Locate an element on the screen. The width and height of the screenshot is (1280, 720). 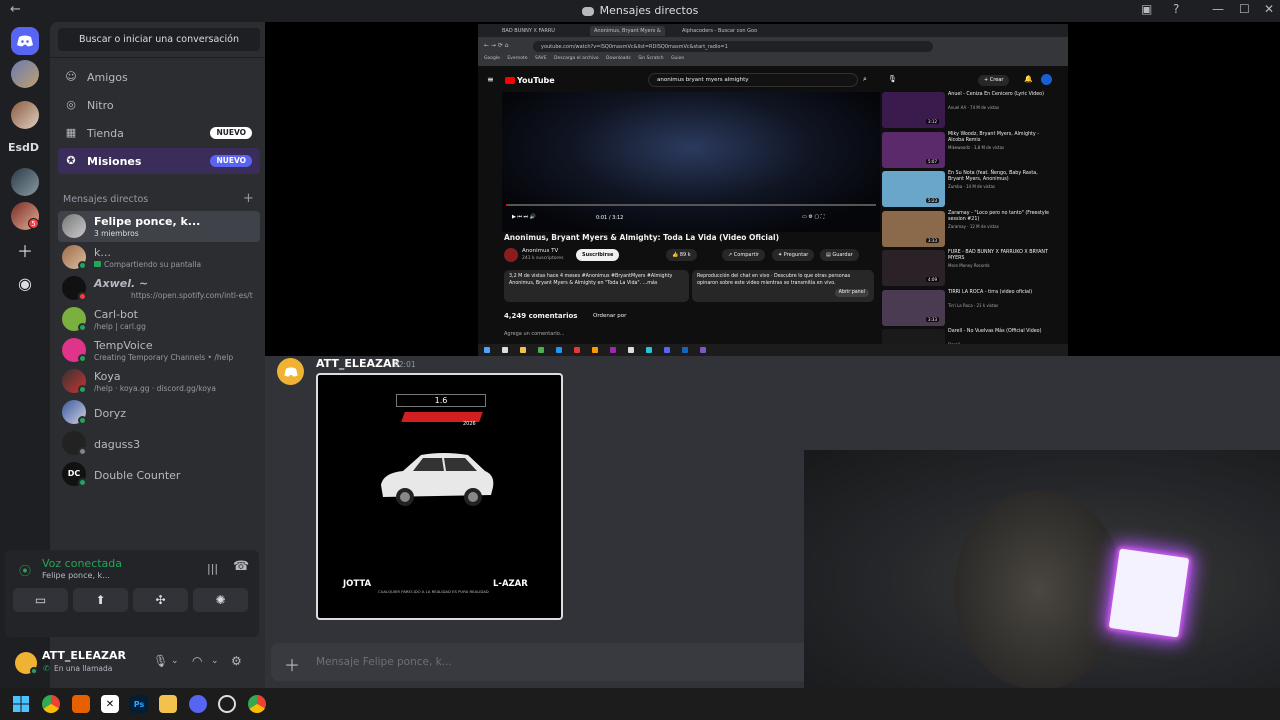
window-title: Mensajes directos is located at coordinates (640, 10).